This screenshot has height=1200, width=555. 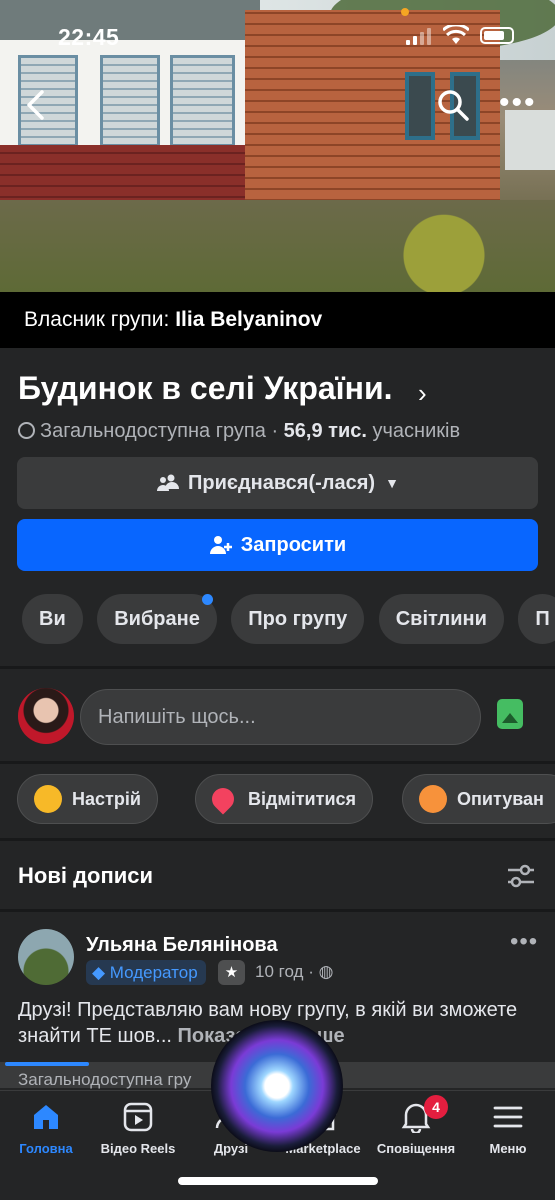 I want to click on group-title: Будинок в селі України., so click(x=205, y=388).